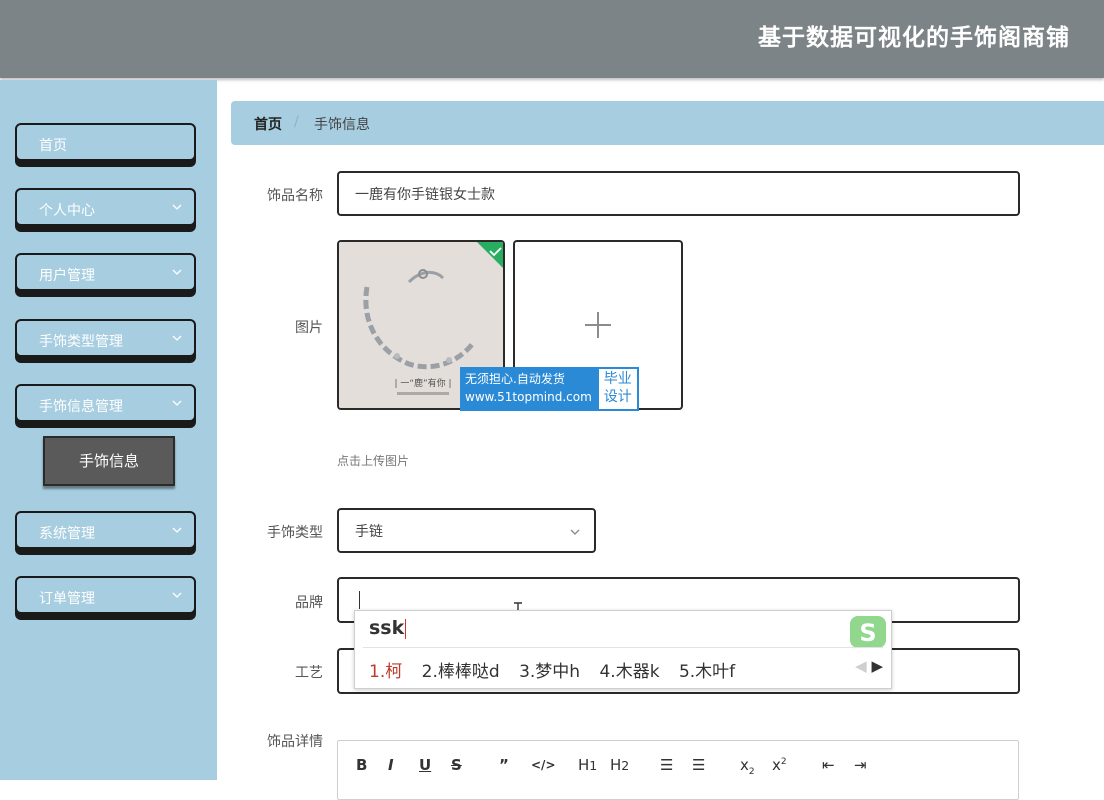  What do you see at coordinates (105, 595) in the screenshot?
I see `sidebar-item-order-management: 订单管理` at bounding box center [105, 595].